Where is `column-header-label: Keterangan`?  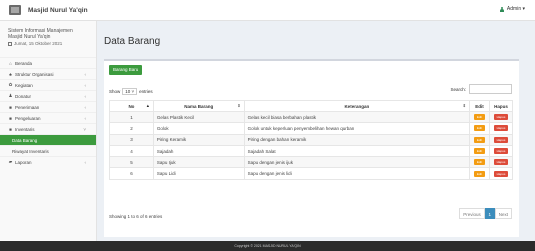
column-header-label: Keterangan is located at coordinates (357, 106).